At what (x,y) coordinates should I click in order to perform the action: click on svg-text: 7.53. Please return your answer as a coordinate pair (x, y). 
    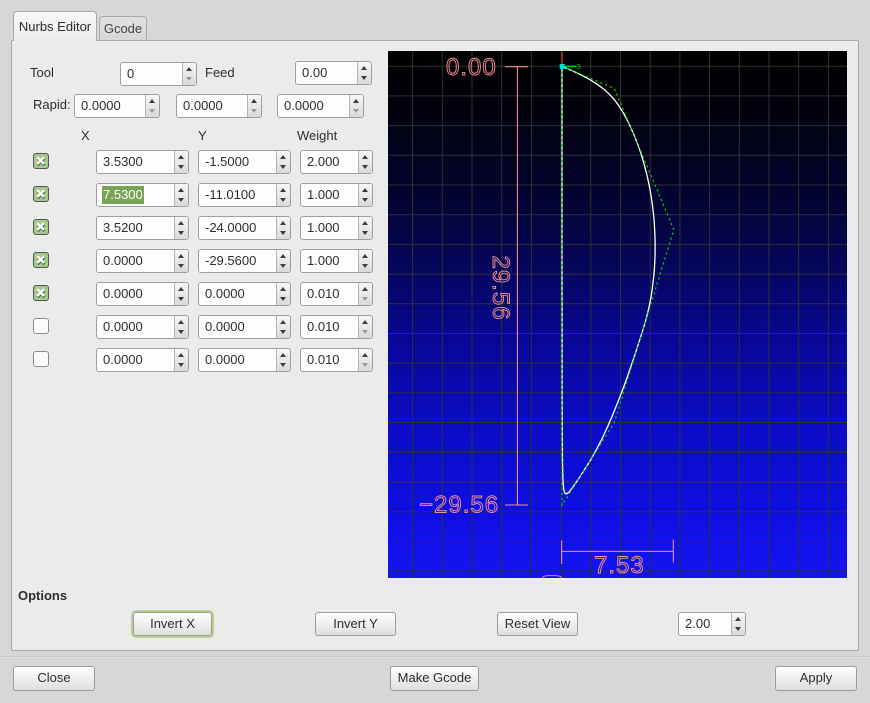
    Looking at the image, I should click on (619, 565).